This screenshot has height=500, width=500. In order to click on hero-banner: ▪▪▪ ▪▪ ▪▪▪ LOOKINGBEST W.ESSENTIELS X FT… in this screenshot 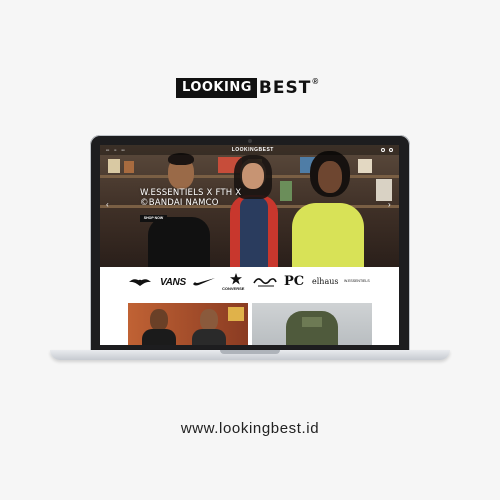, I will do `click(249, 206)`.